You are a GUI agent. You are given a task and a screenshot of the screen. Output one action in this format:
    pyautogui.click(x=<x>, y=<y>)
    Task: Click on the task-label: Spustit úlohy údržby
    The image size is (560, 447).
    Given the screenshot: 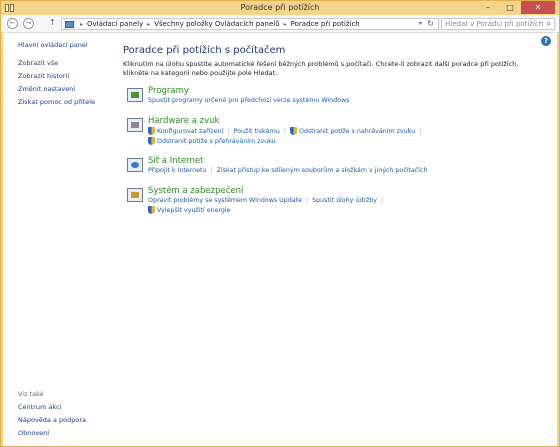 What is the action you would take?
    pyautogui.click(x=344, y=200)
    